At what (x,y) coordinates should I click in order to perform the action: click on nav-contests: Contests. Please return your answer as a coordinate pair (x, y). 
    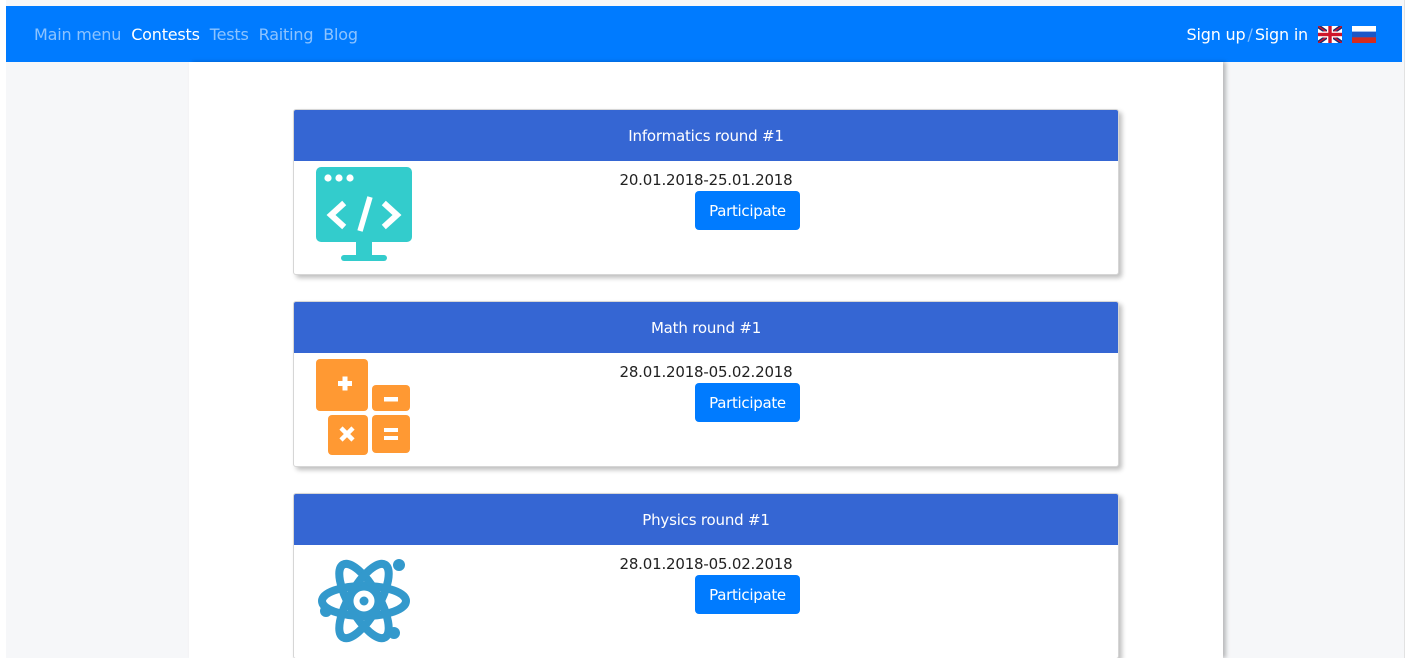
    Looking at the image, I should click on (165, 34).